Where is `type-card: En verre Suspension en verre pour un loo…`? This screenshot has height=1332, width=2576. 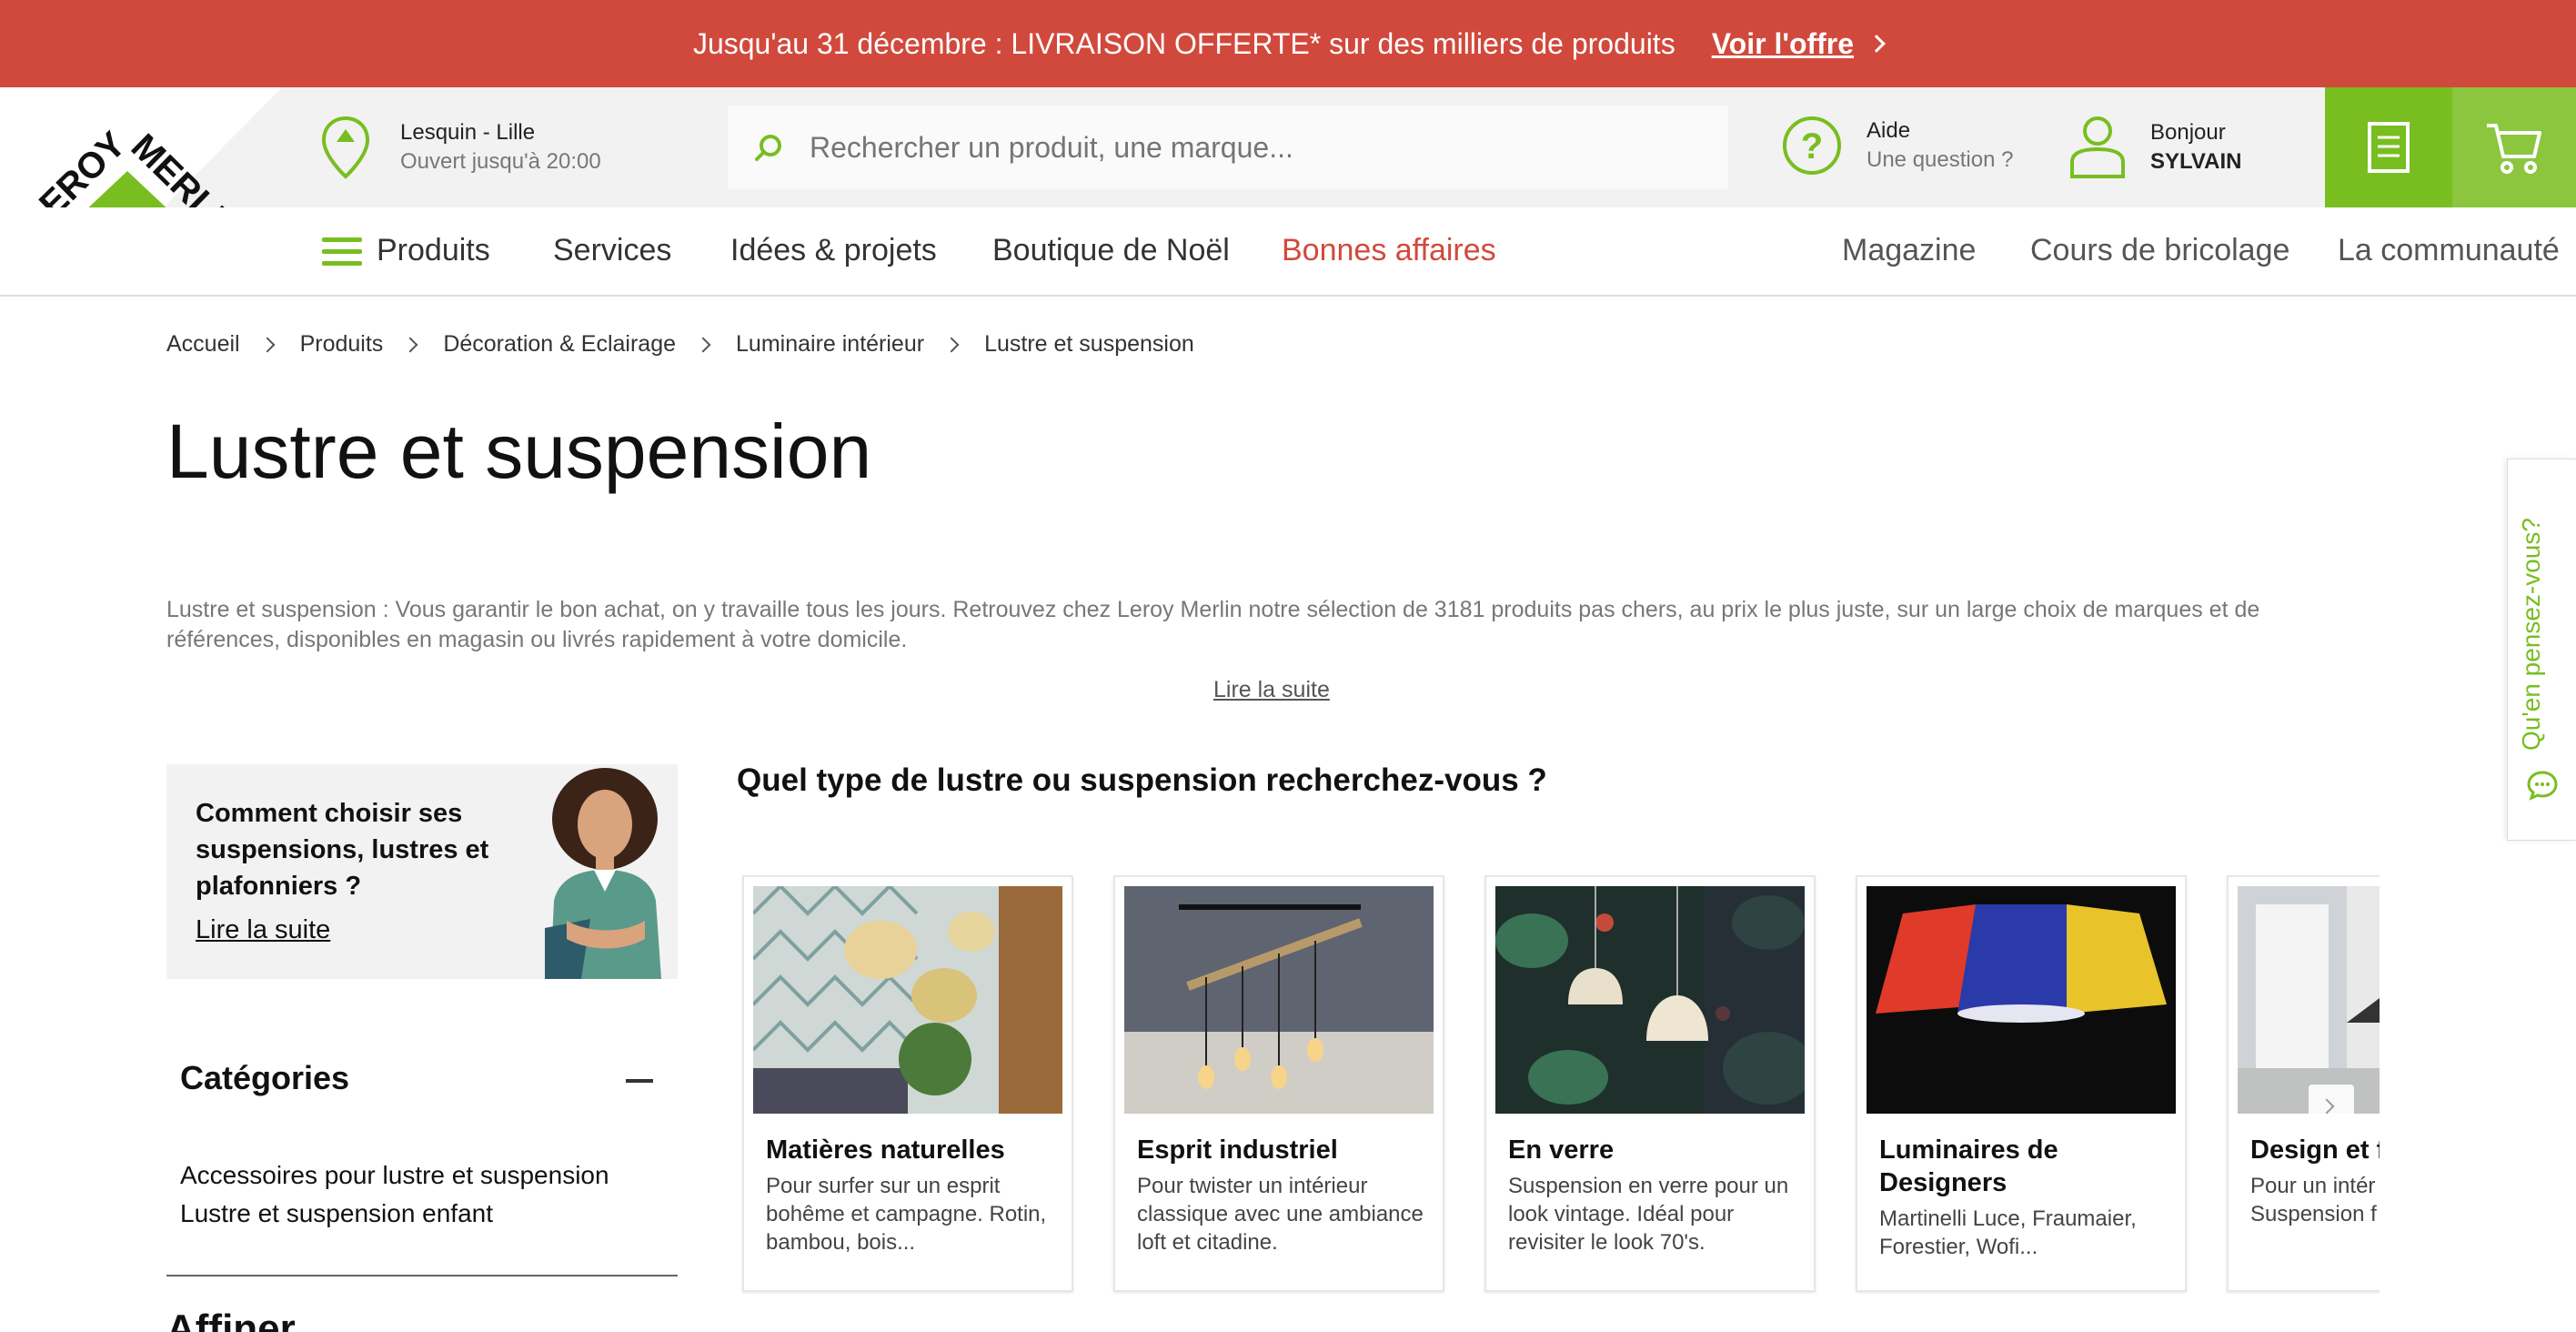
type-card: En verre Suspension en verre pour un loo… is located at coordinates (1650, 1083).